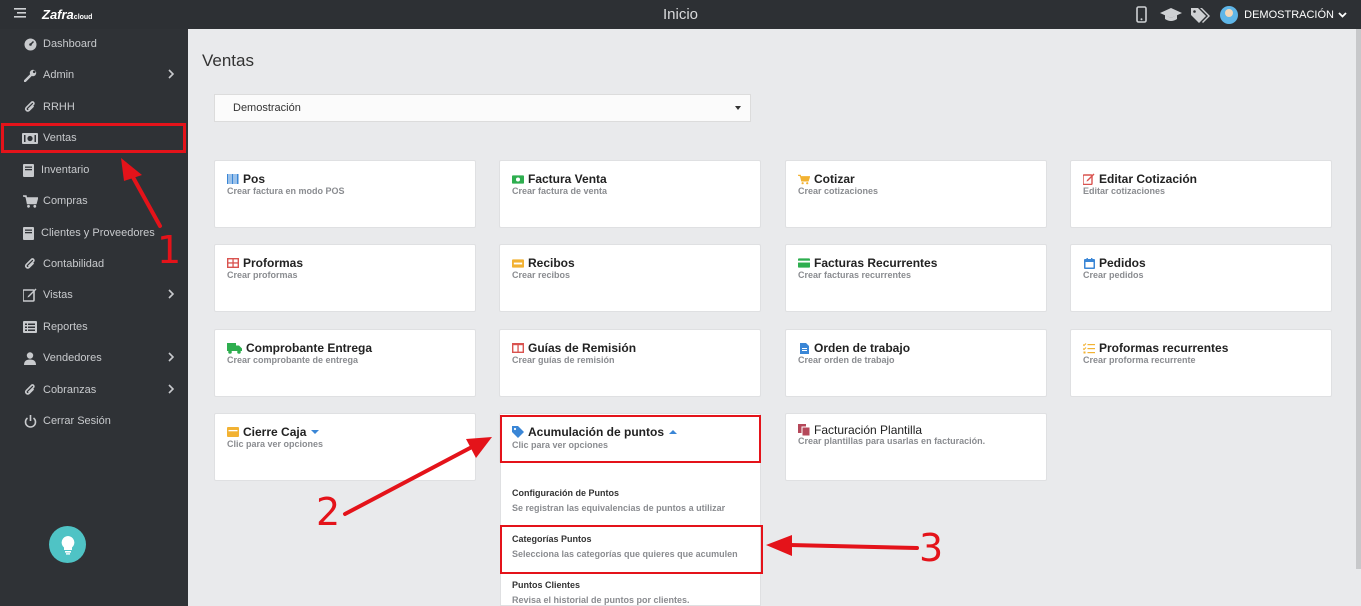 The width and height of the screenshot is (1361, 606). Describe the element at coordinates (846, 360) in the screenshot. I see `card-subtitle: Crear orden de trabajo` at that location.